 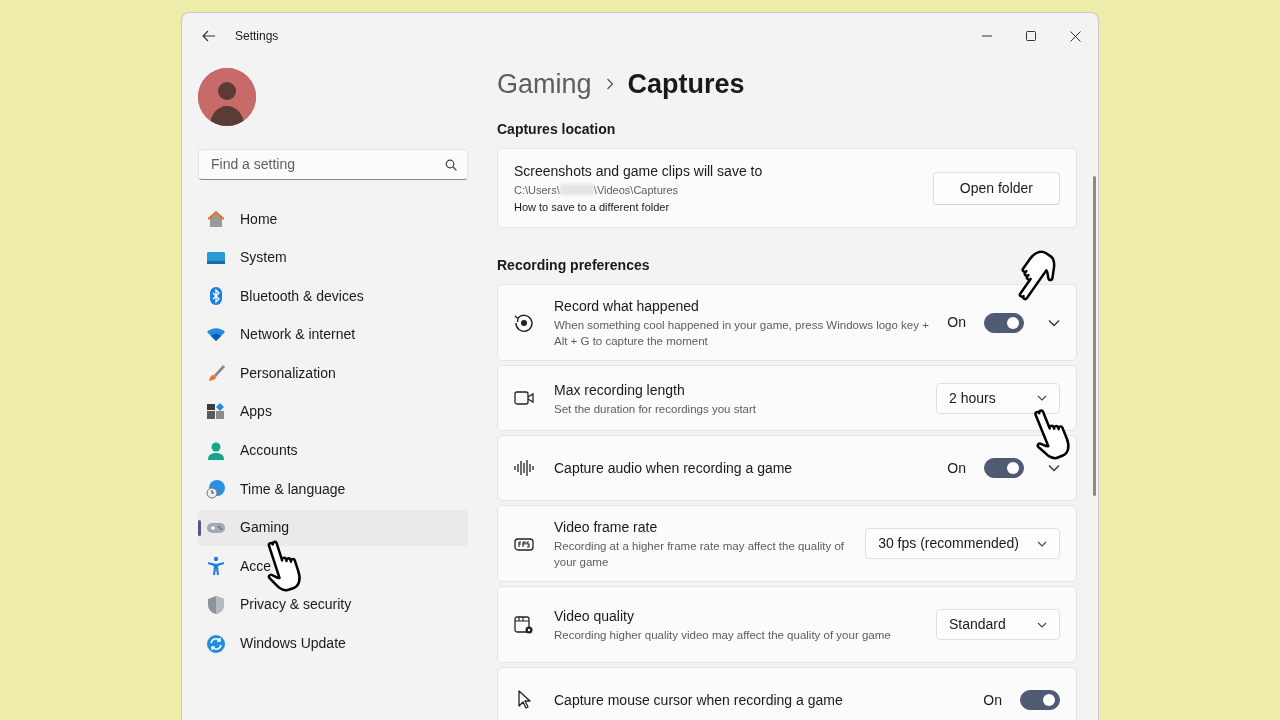 I want to click on nav-item: Accounts, so click(x=333, y=450).